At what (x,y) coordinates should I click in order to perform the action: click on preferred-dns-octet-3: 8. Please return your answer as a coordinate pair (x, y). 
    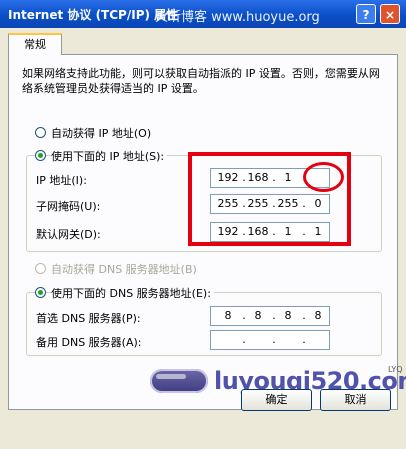
    Looking at the image, I should click on (288, 315).